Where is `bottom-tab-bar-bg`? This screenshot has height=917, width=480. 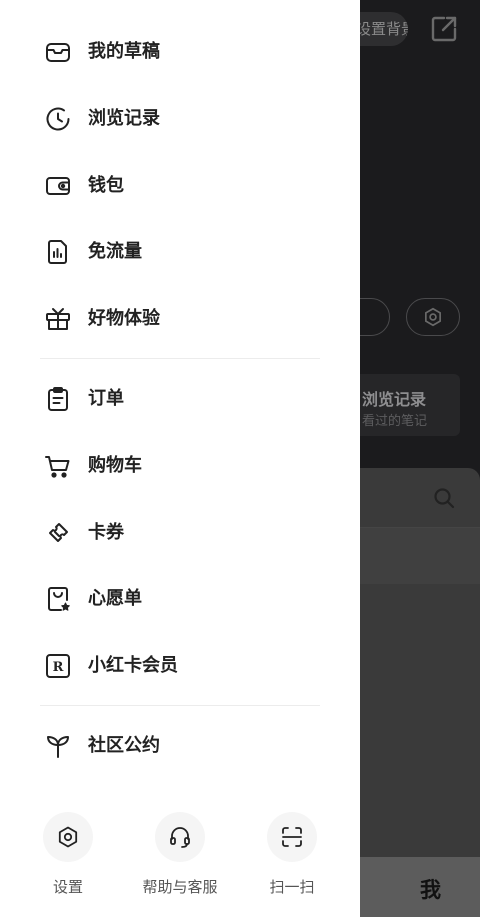
bottom-tab-bar-bg is located at coordinates (410, 887).